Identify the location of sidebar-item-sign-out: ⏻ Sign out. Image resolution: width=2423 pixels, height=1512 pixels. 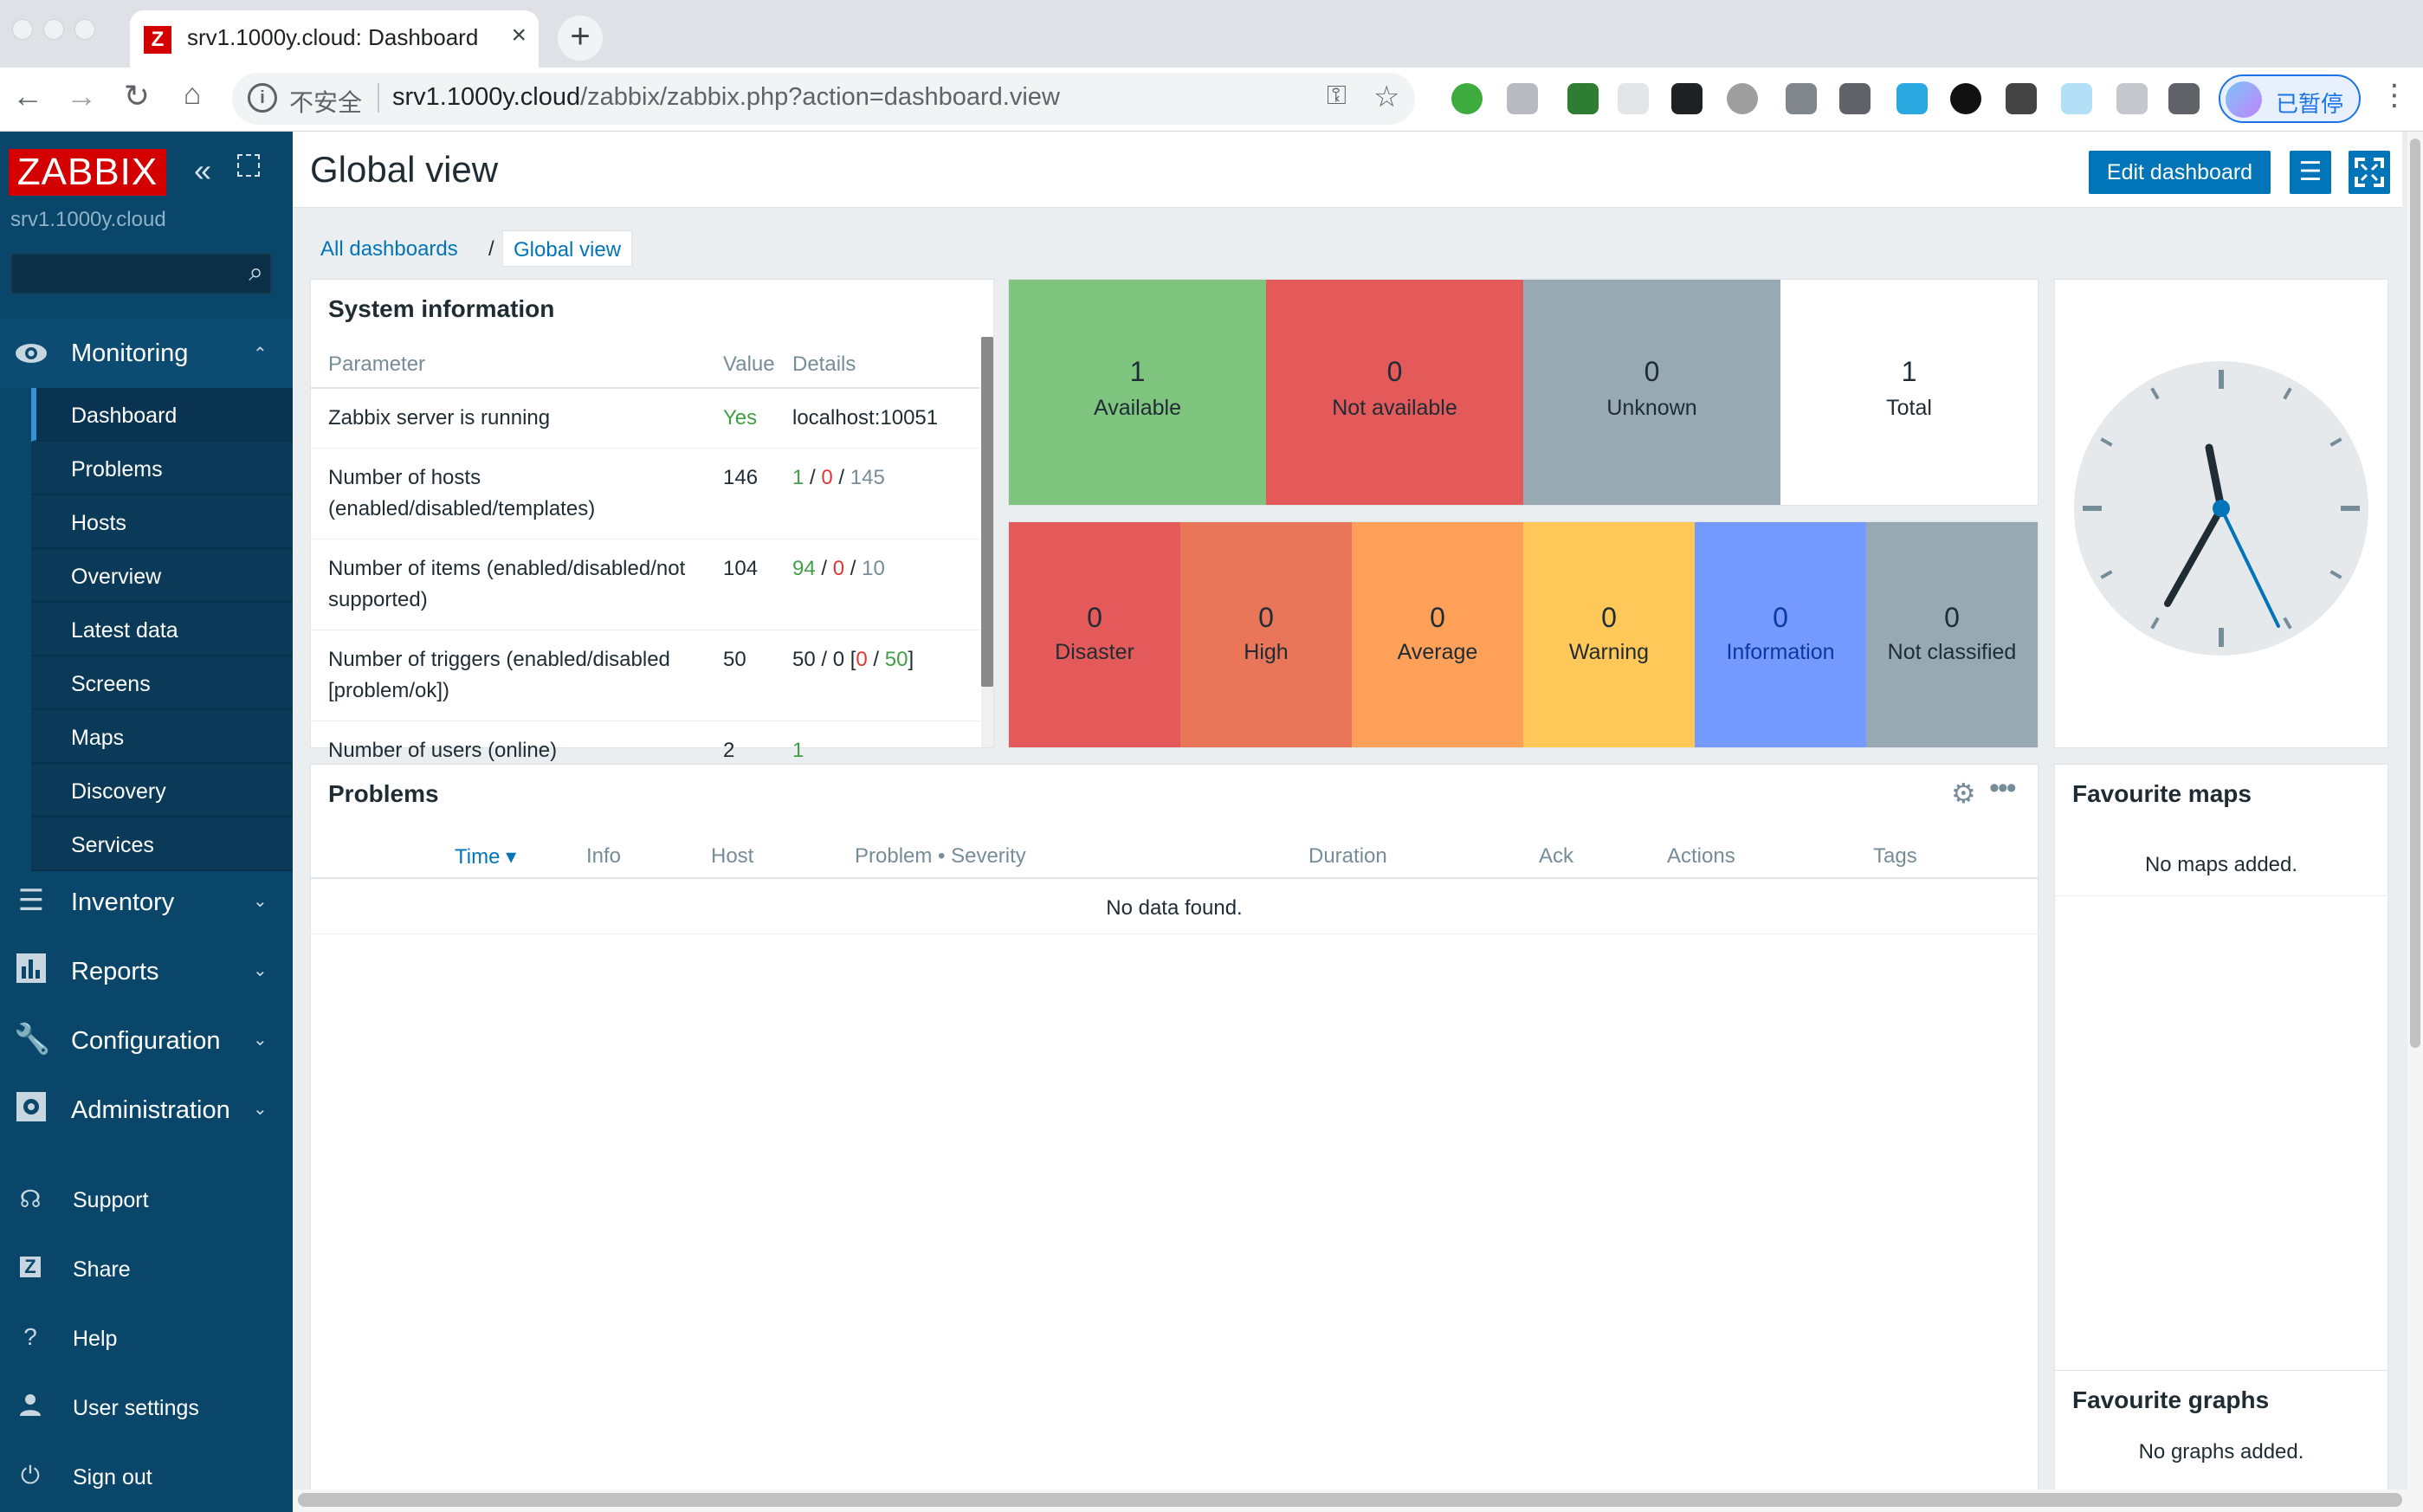
(146, 1476).